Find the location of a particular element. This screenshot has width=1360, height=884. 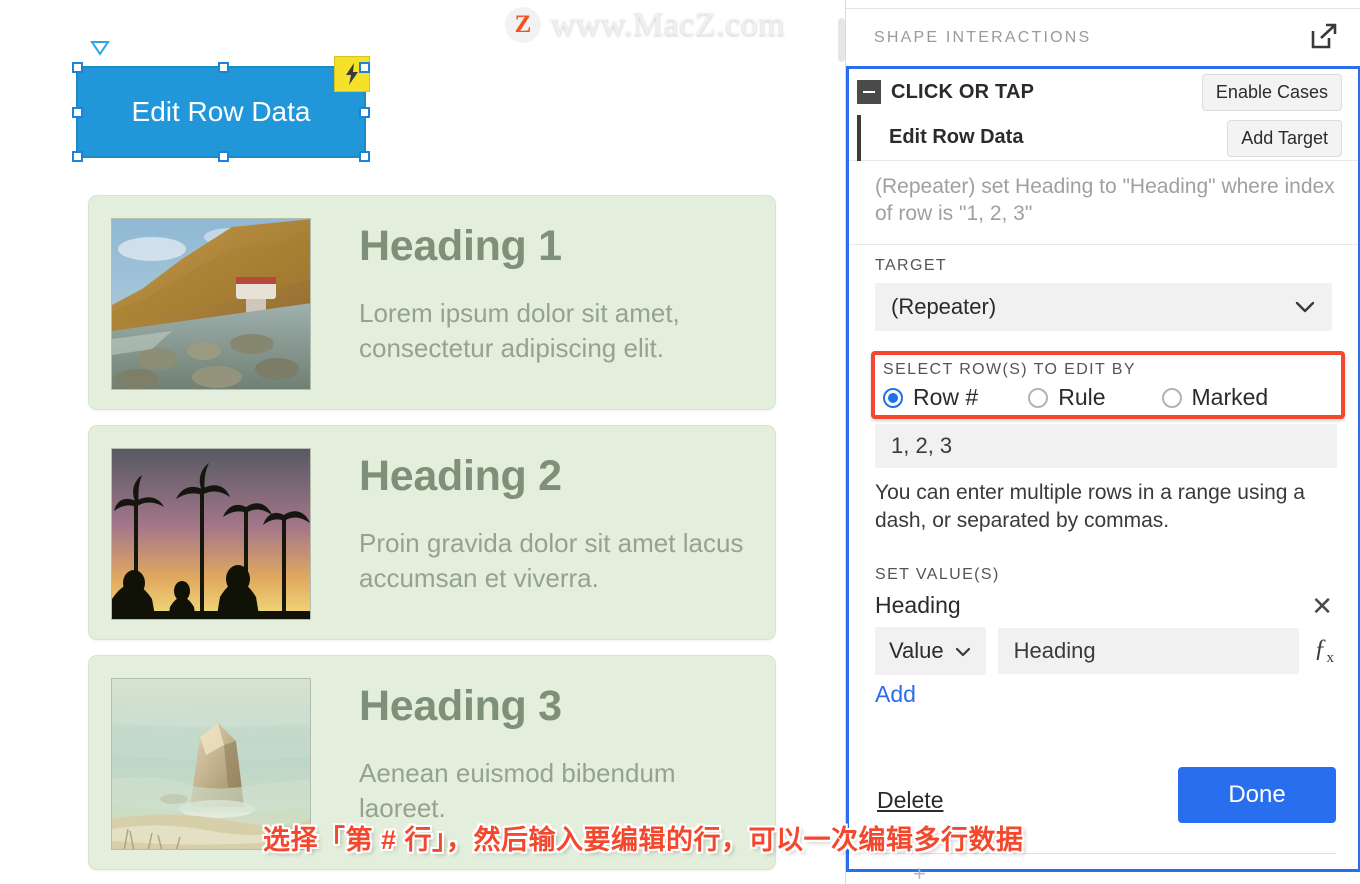

action-accent-bar is located at coordinates (859, 138).